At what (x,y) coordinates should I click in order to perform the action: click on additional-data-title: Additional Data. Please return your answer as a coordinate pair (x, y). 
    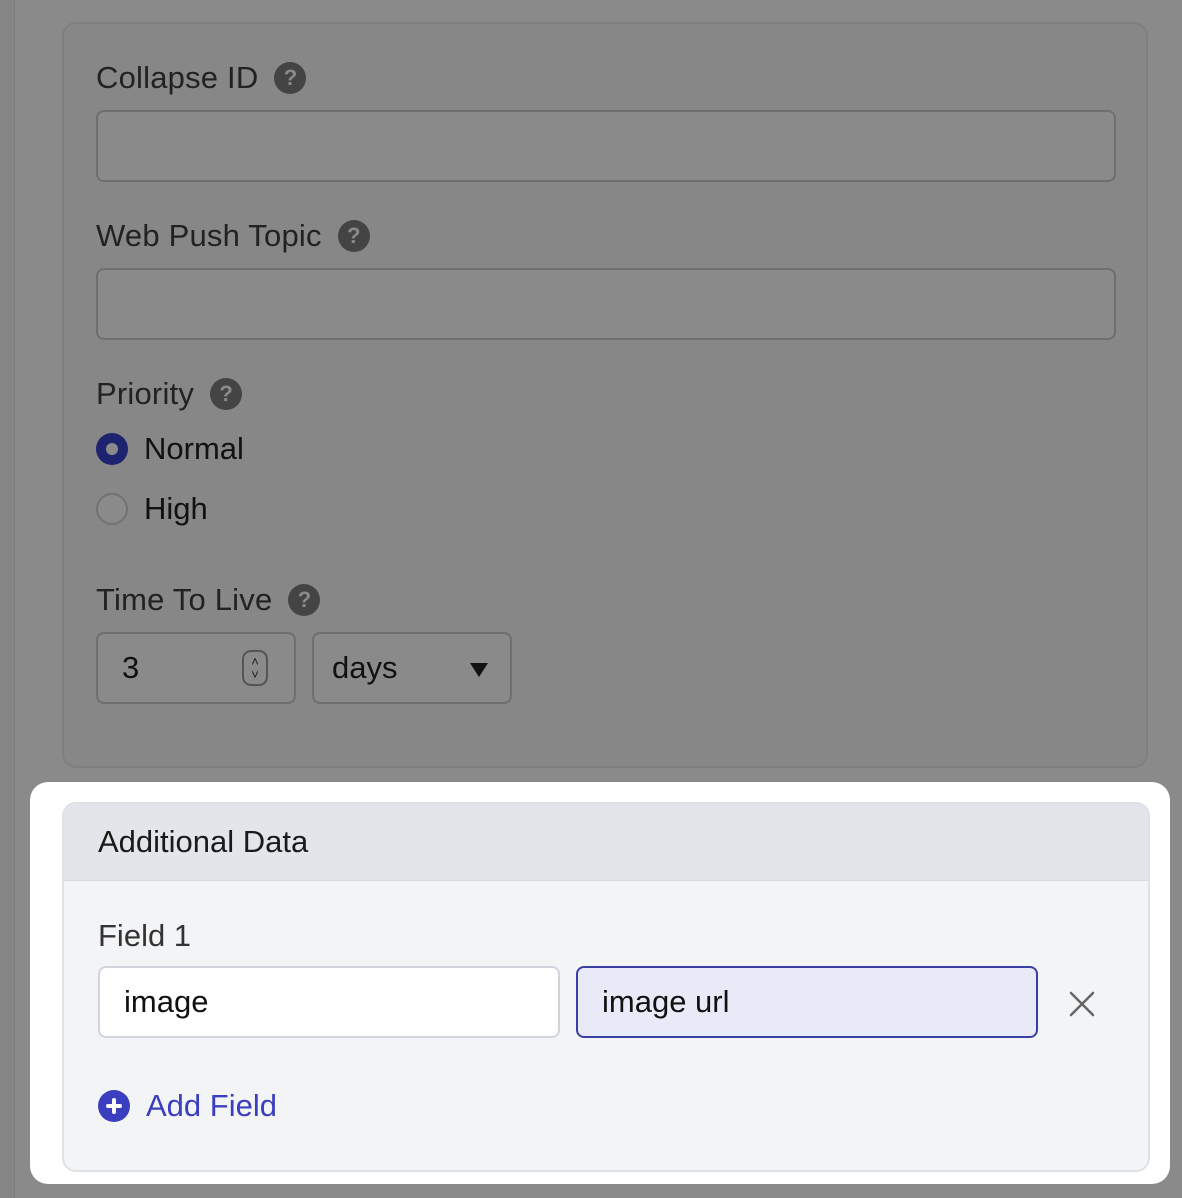
    Looking at the image, I should click on (203, 841).